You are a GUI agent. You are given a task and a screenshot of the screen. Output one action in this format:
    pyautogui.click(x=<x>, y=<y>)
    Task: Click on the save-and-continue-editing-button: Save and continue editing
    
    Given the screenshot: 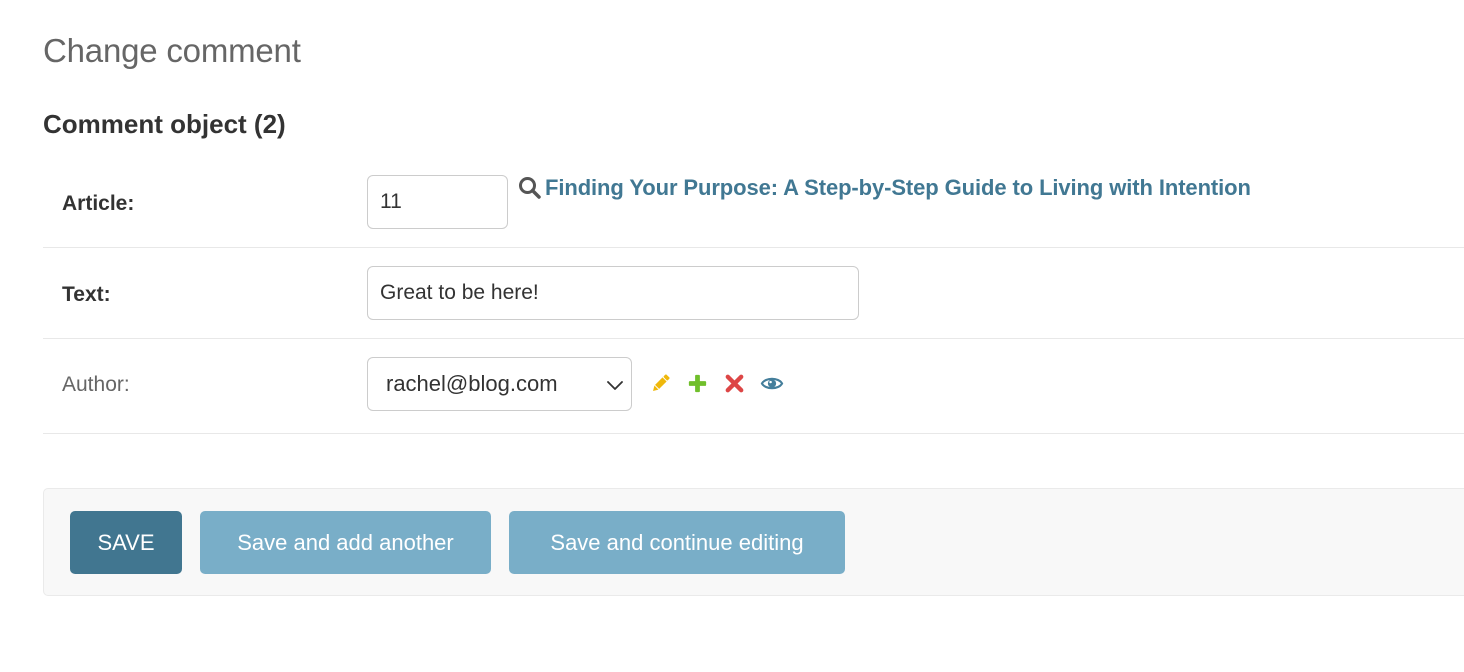 What is the action you would take?
    pyautogui.click(x=677, y=542)
    